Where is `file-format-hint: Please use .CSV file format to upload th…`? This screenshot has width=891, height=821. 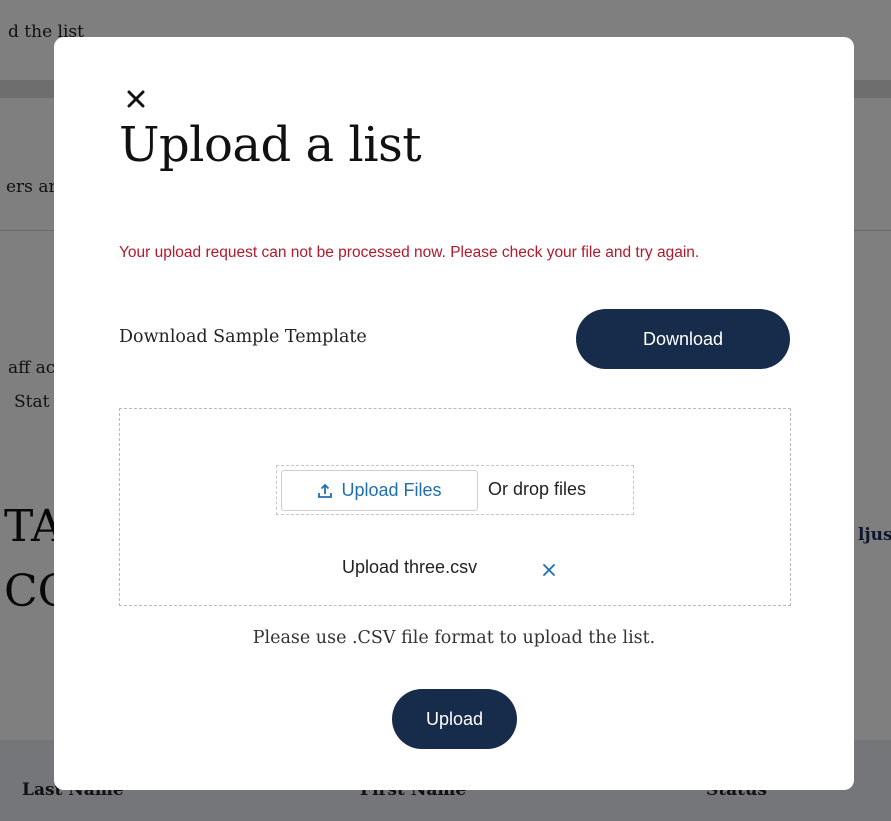 file-format-hint: Please use .CSV file format to upload th… is located at coordinates (454, 638).